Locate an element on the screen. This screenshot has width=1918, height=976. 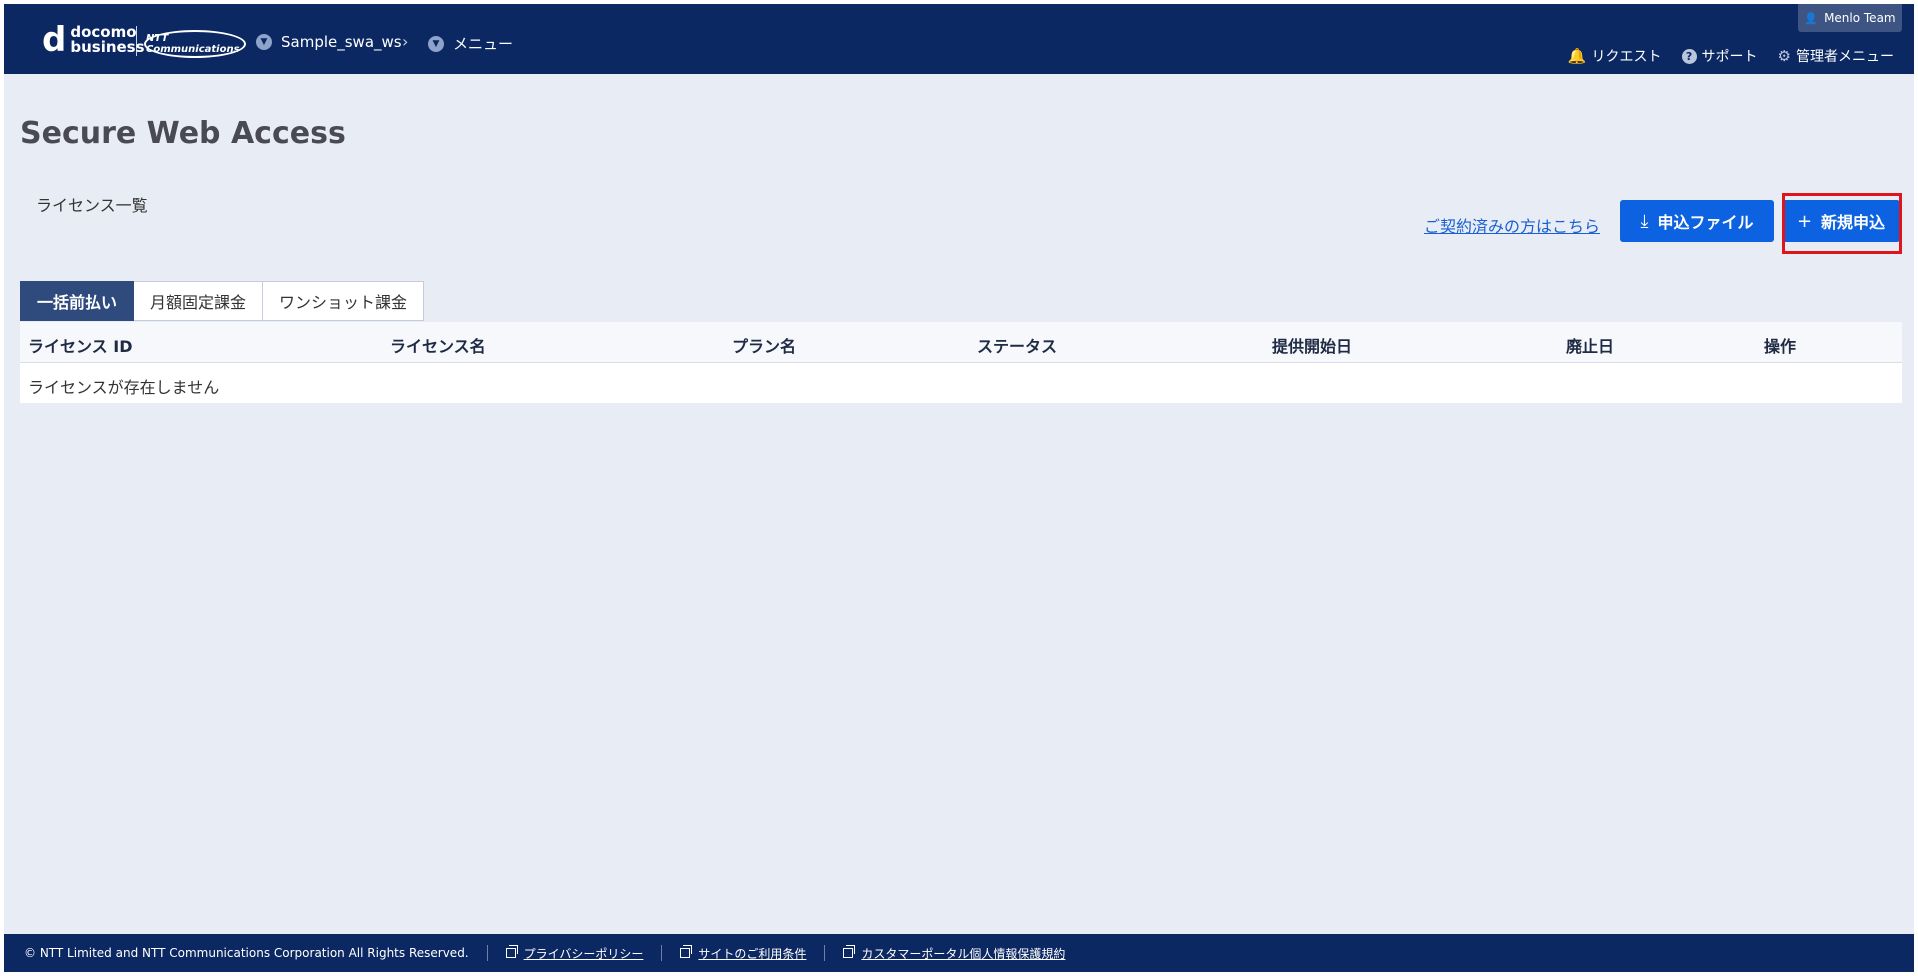
col-plan-name: プラン名 is located at coordinates (764, 346).